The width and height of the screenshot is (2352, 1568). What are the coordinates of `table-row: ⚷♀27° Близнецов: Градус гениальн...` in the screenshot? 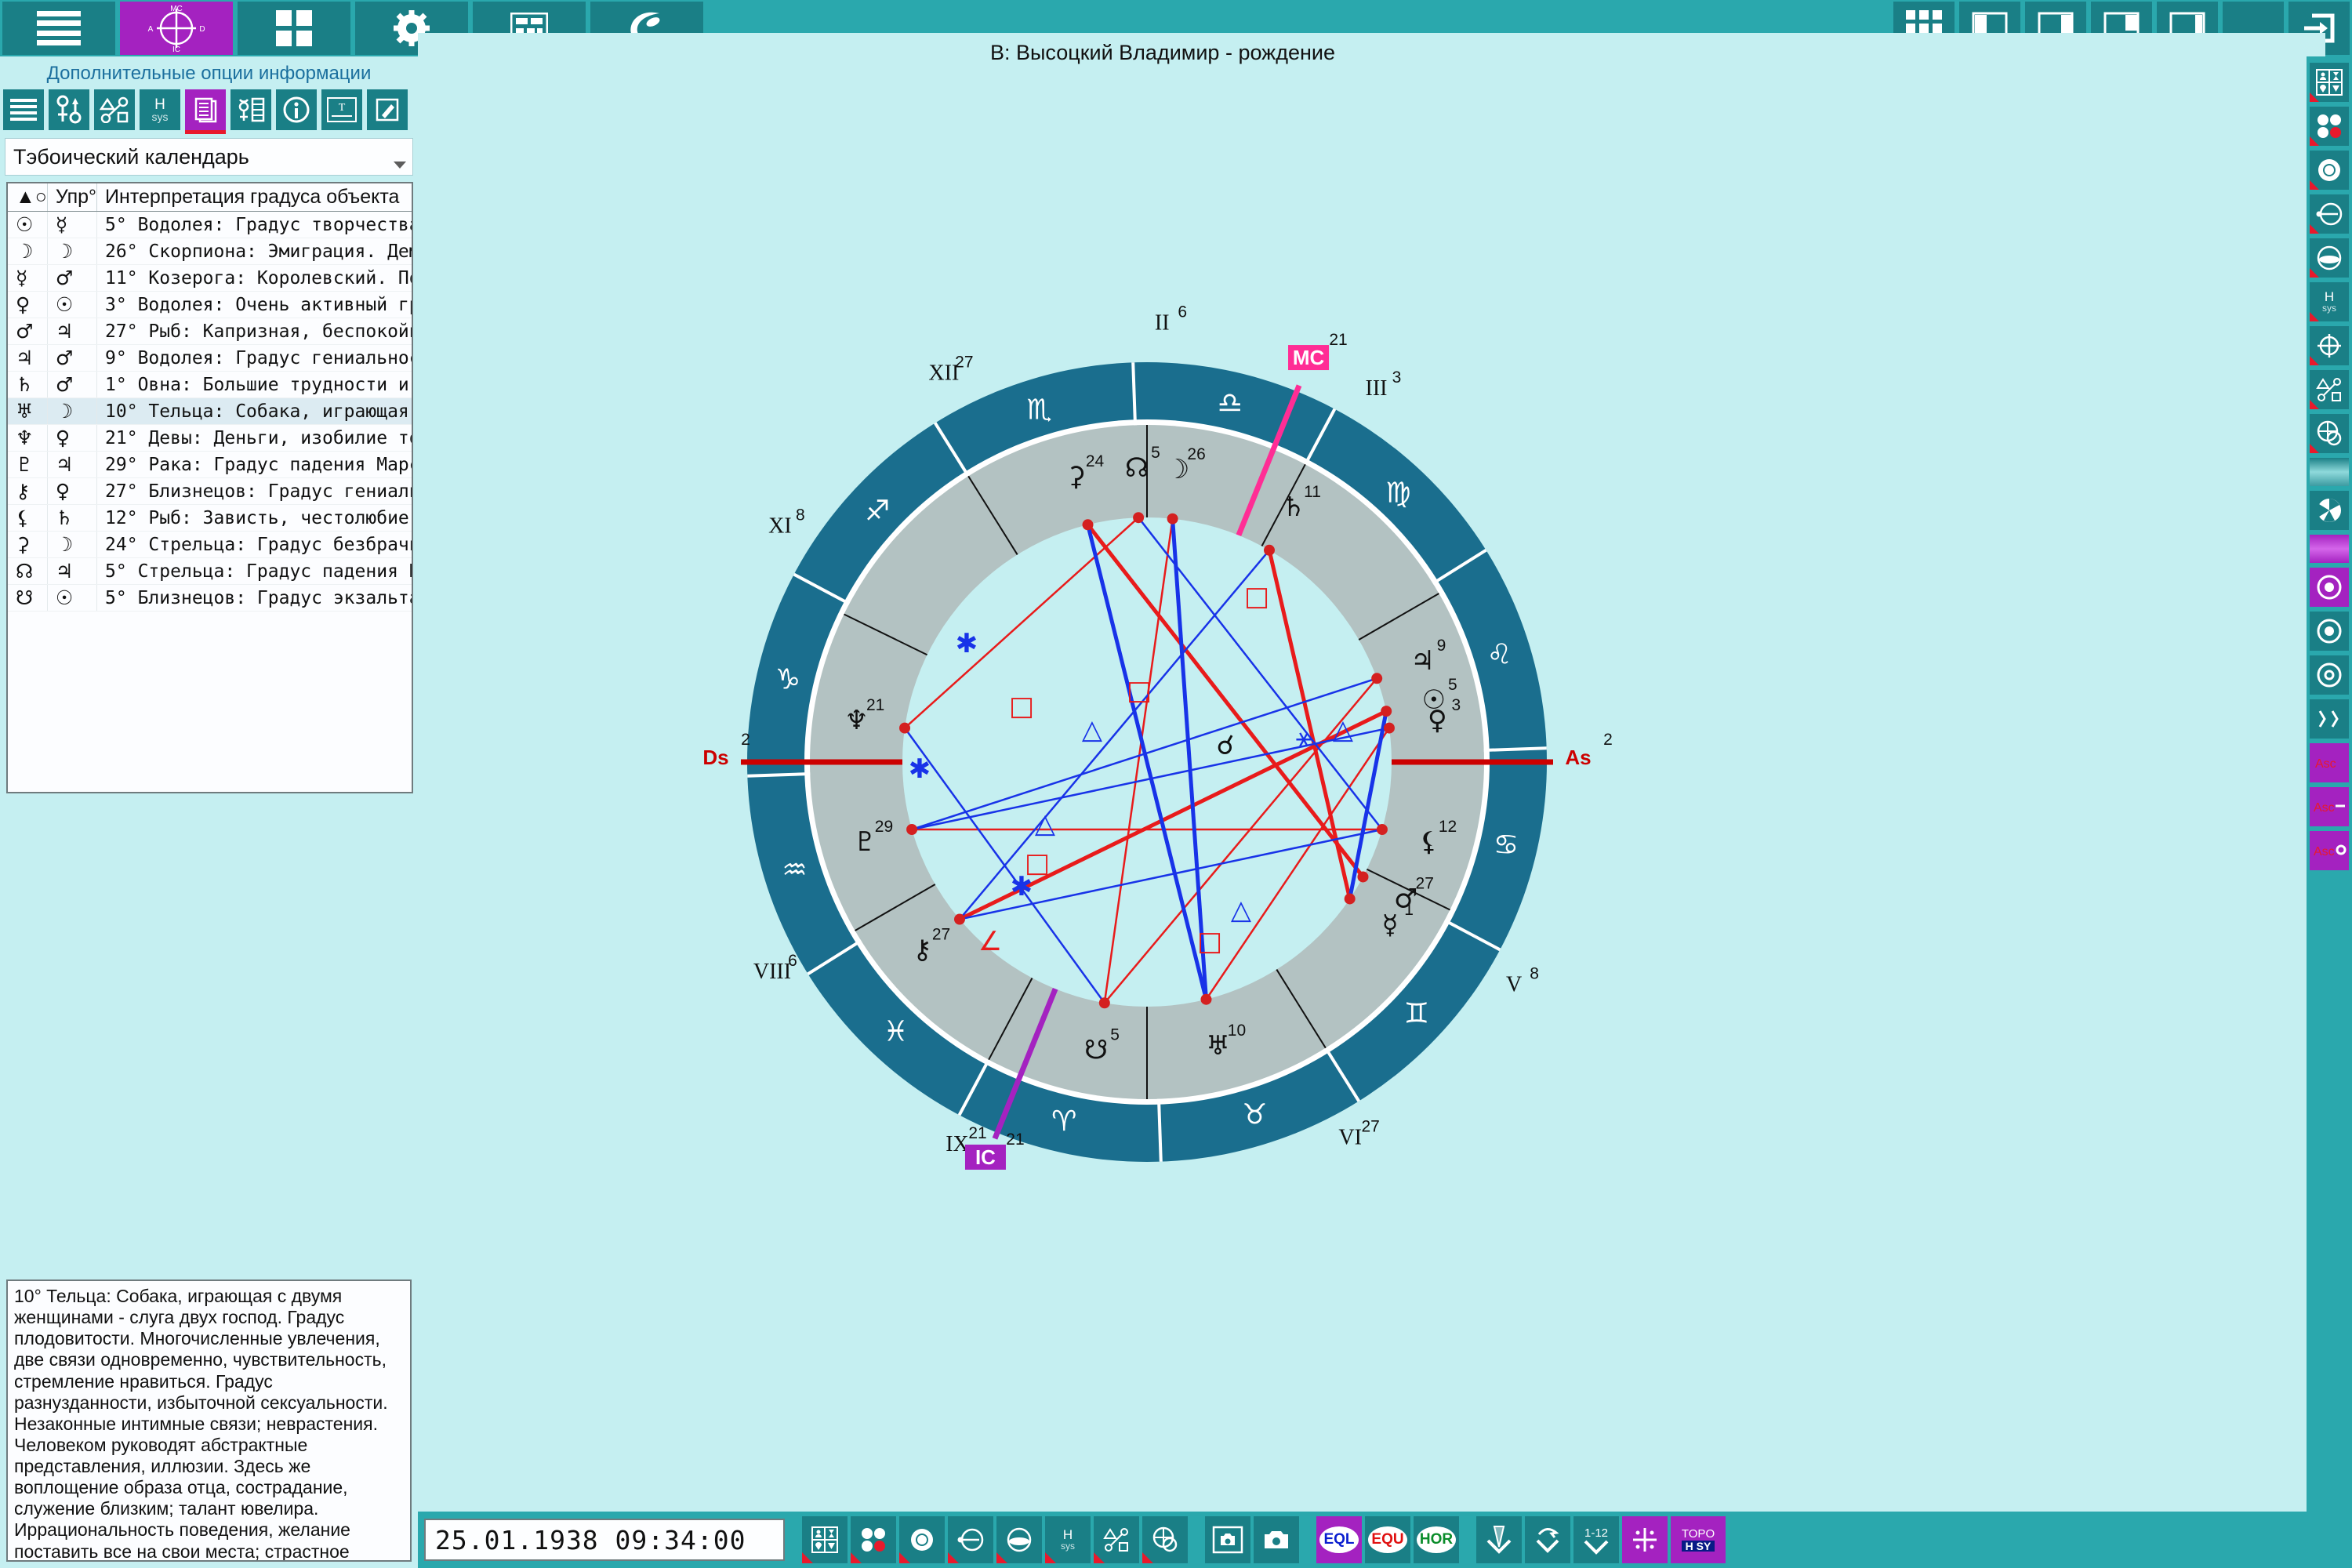 It's located at (210, 491).